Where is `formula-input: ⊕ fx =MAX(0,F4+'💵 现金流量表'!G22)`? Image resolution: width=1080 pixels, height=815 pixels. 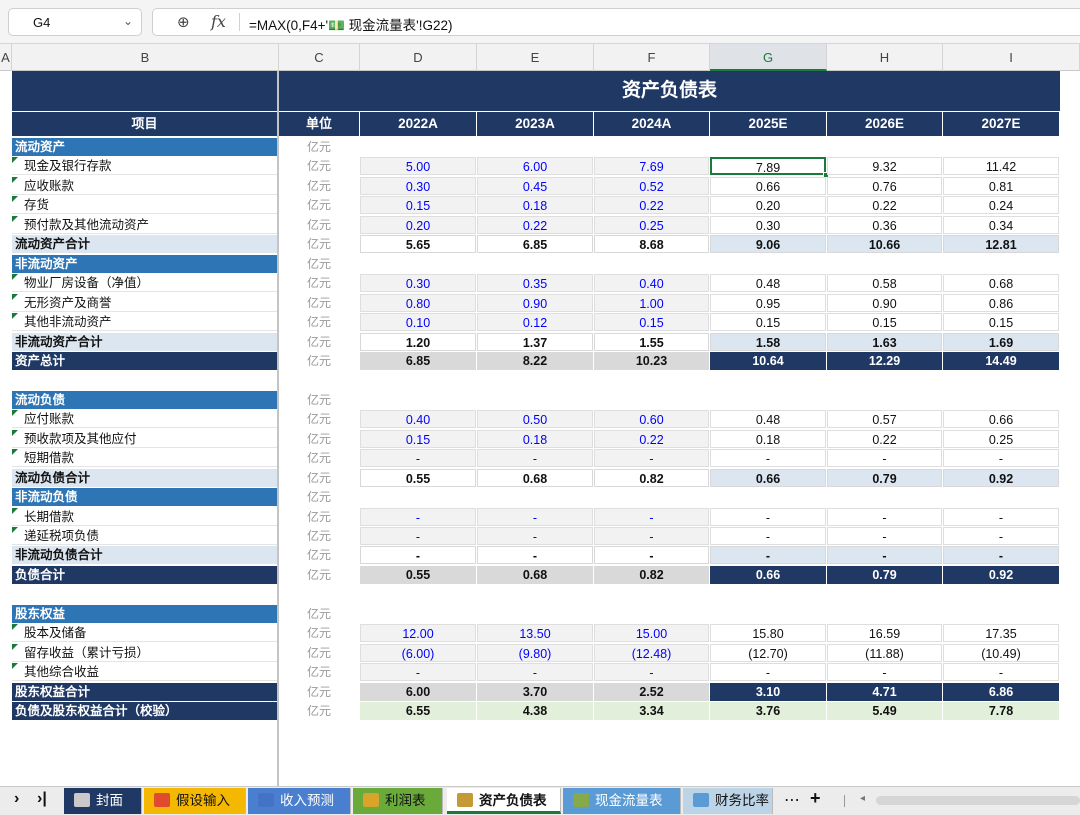 formula-input: ⊕ fx =MAX(0,F4+'💵 现金流量表'!G22) is located at coordinates (616, 22).